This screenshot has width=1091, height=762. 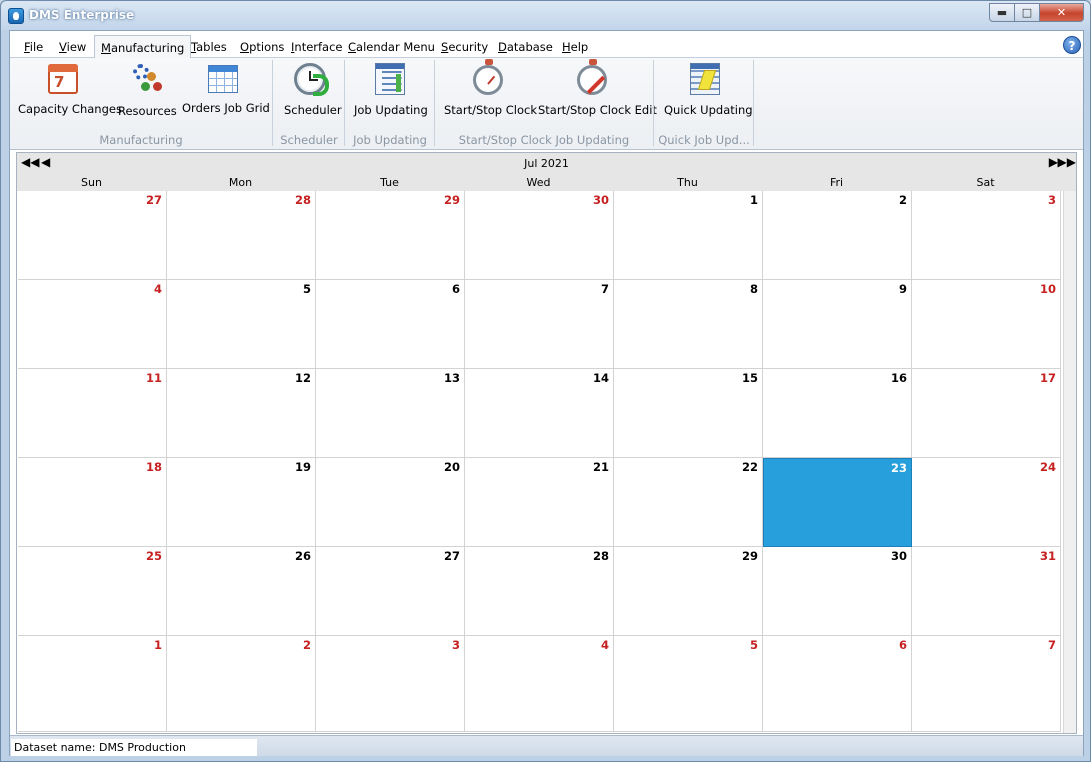 I want to click on menu-interface: Interface, so click(x=317, y=47).